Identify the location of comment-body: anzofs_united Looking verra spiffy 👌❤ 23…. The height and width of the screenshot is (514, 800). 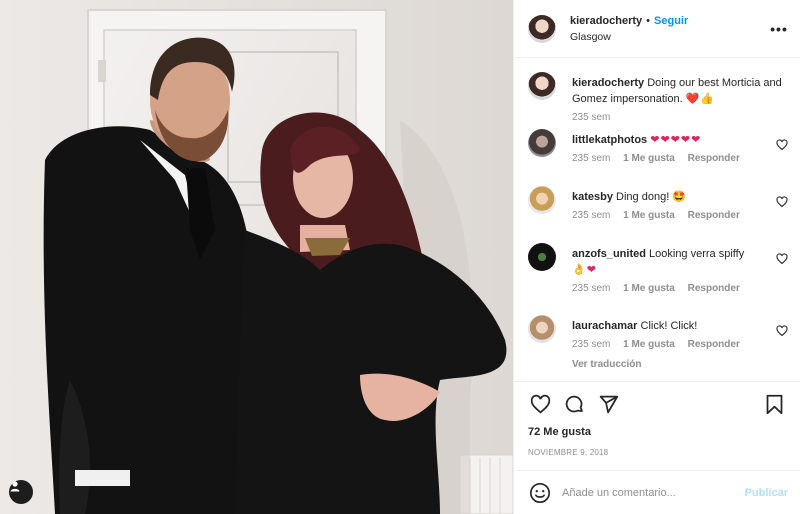
(680, 279).